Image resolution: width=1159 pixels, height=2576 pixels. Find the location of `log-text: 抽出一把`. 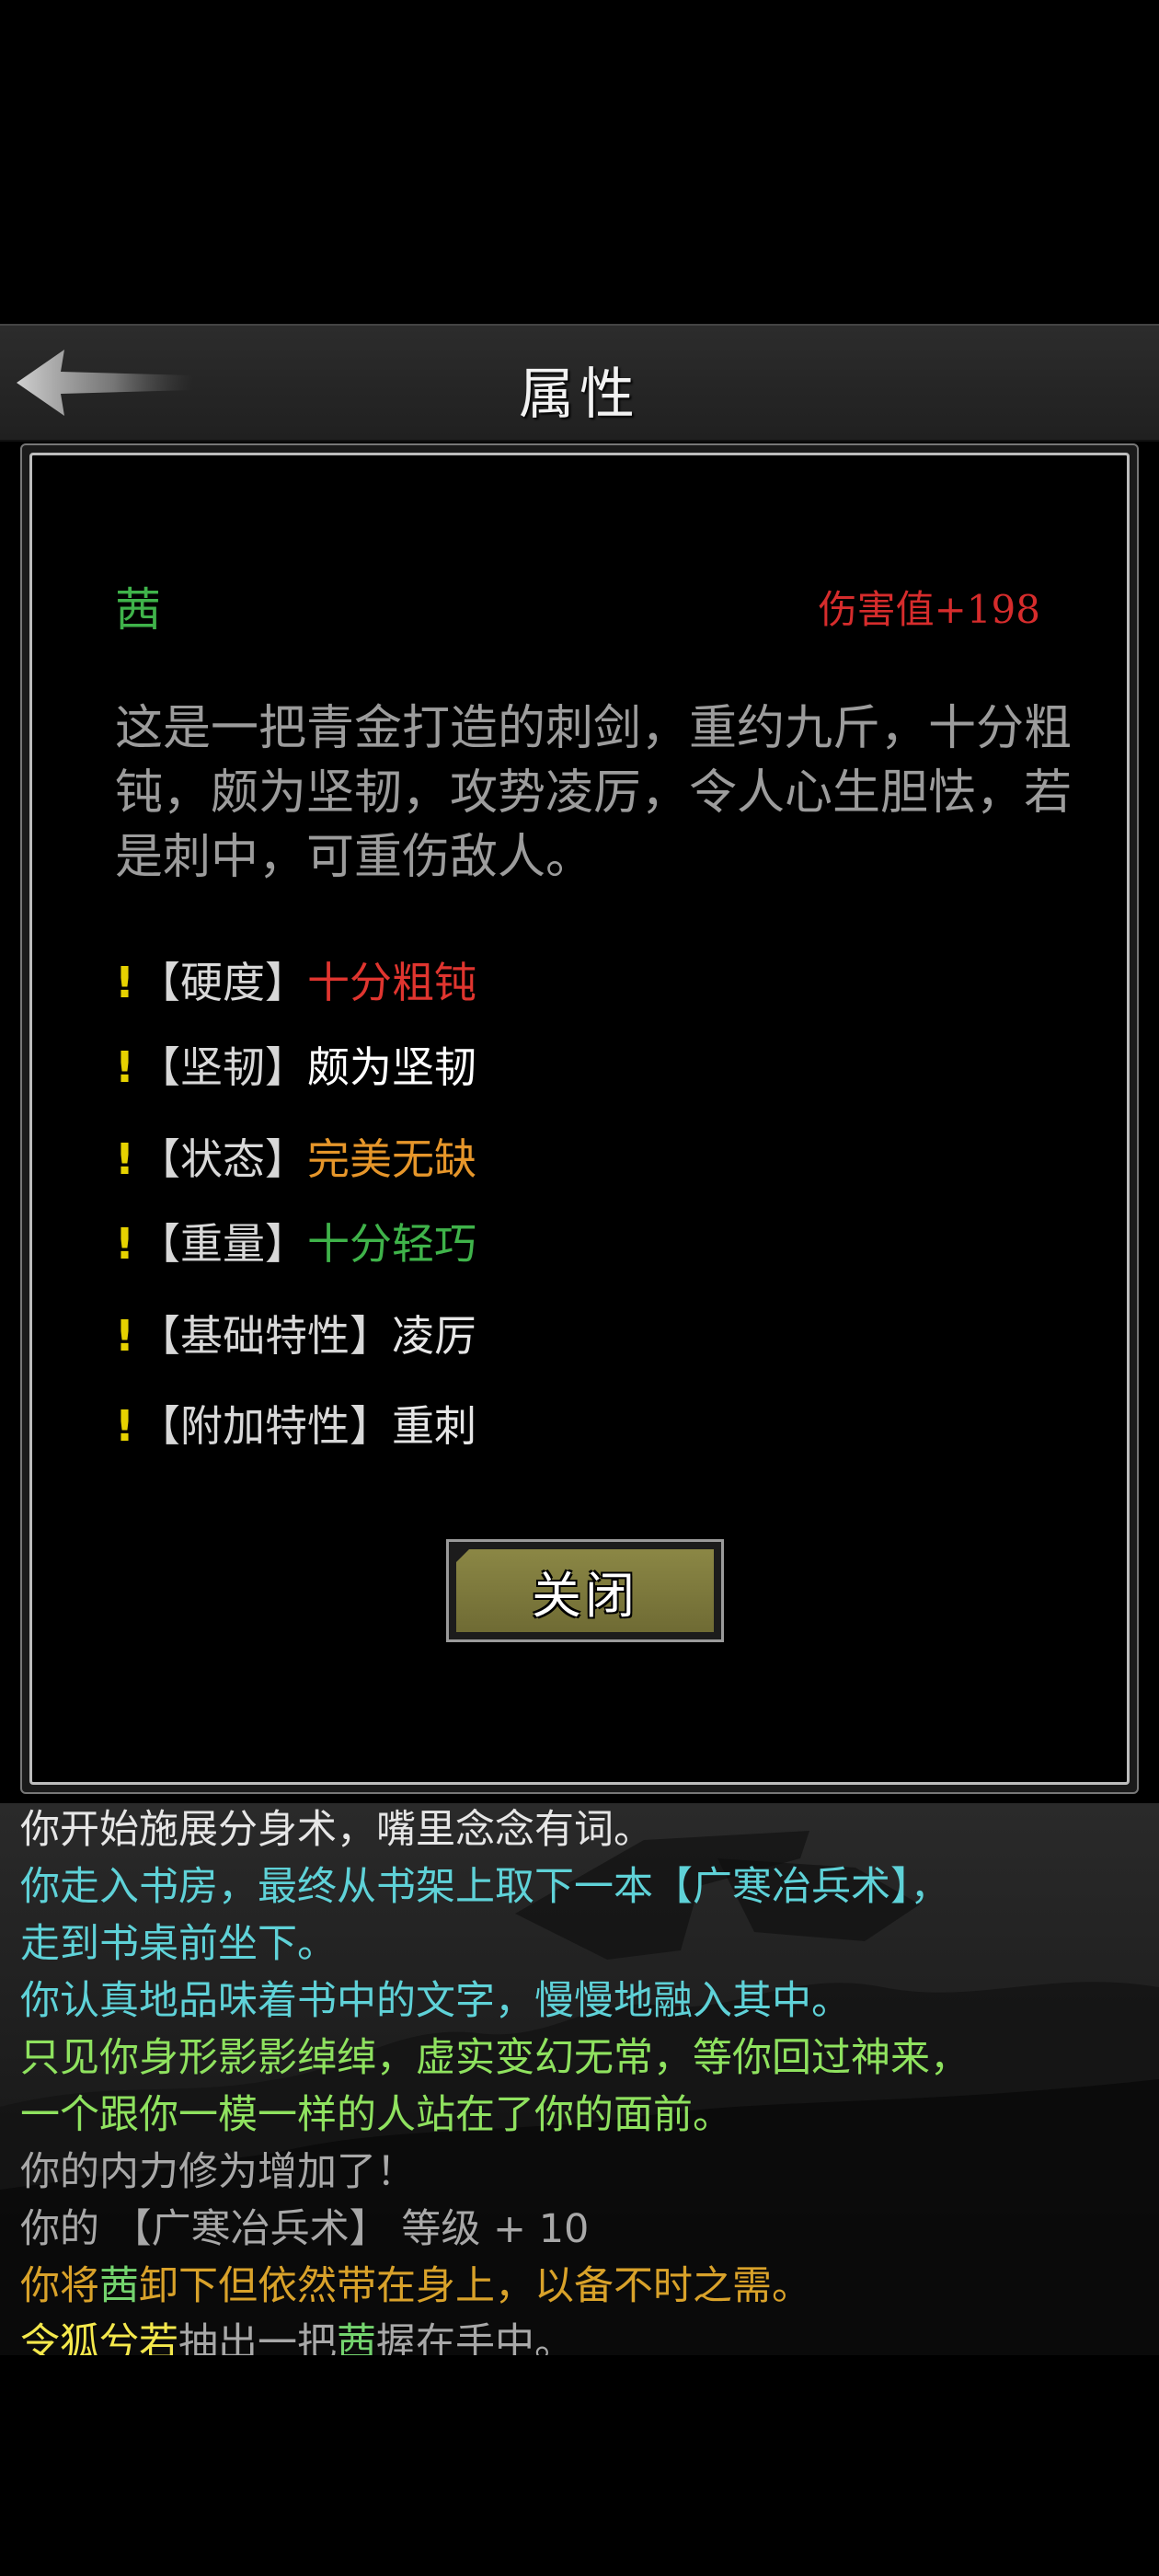

log-text: 抽出一把 is located at coordinates (257, 2337).